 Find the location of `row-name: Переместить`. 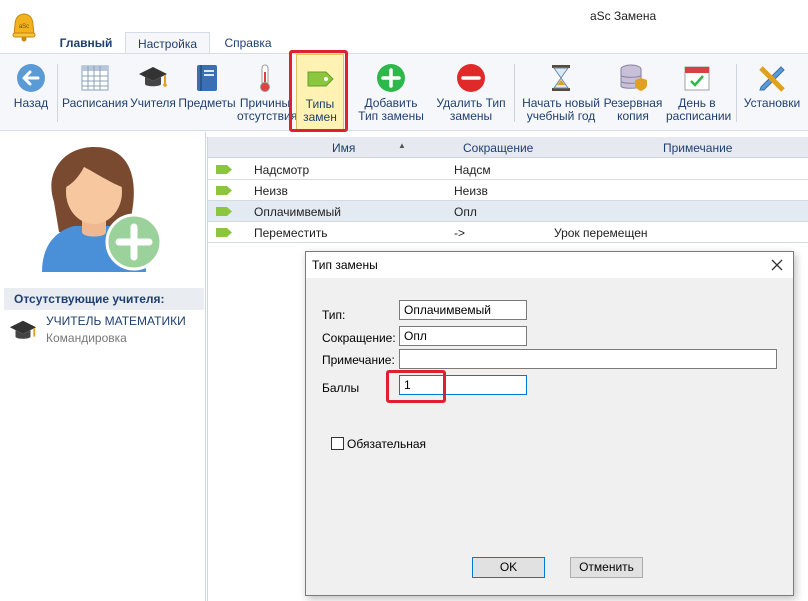

row-name: Переместить is located at coordinates (291, 233).